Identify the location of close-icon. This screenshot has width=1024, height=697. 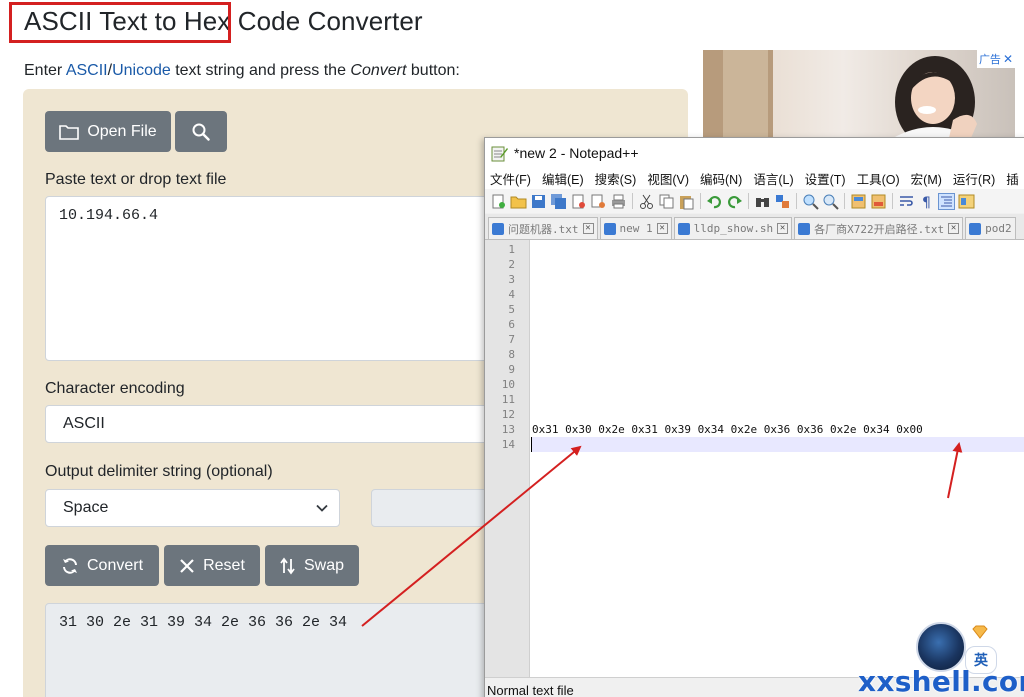
(578, 201).